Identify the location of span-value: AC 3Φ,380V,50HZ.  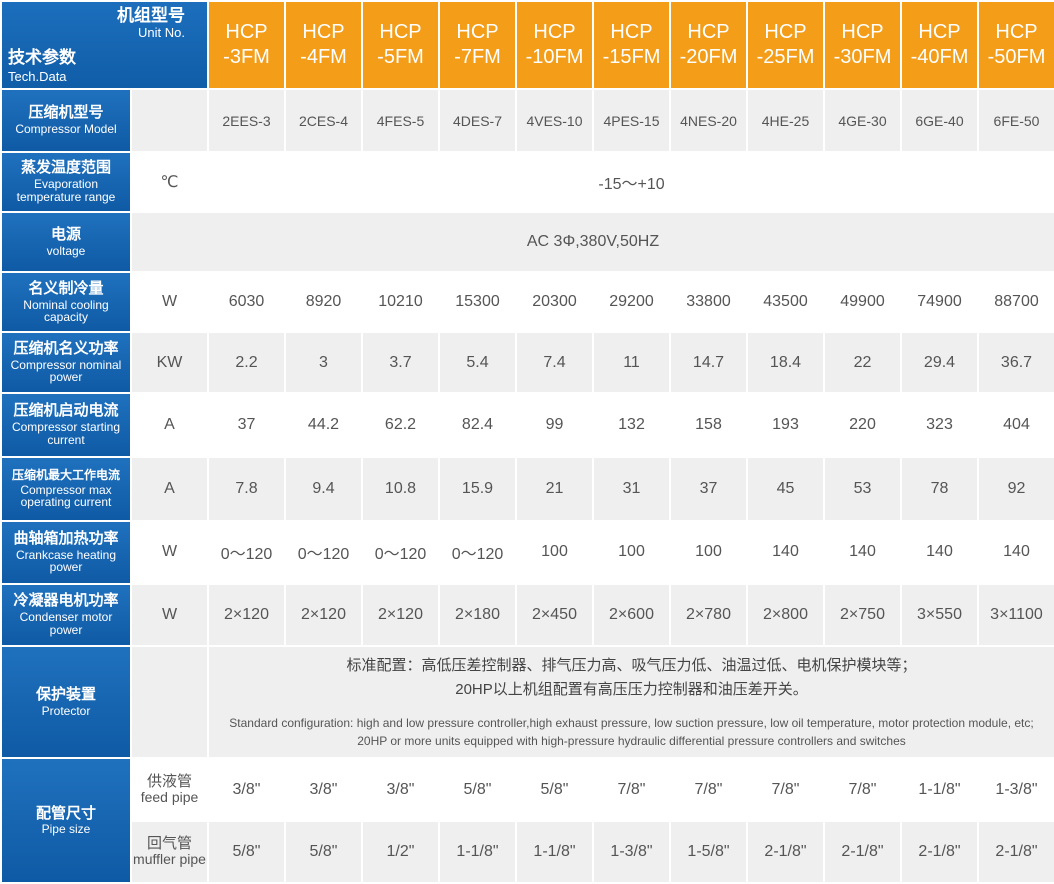
(593, 242).